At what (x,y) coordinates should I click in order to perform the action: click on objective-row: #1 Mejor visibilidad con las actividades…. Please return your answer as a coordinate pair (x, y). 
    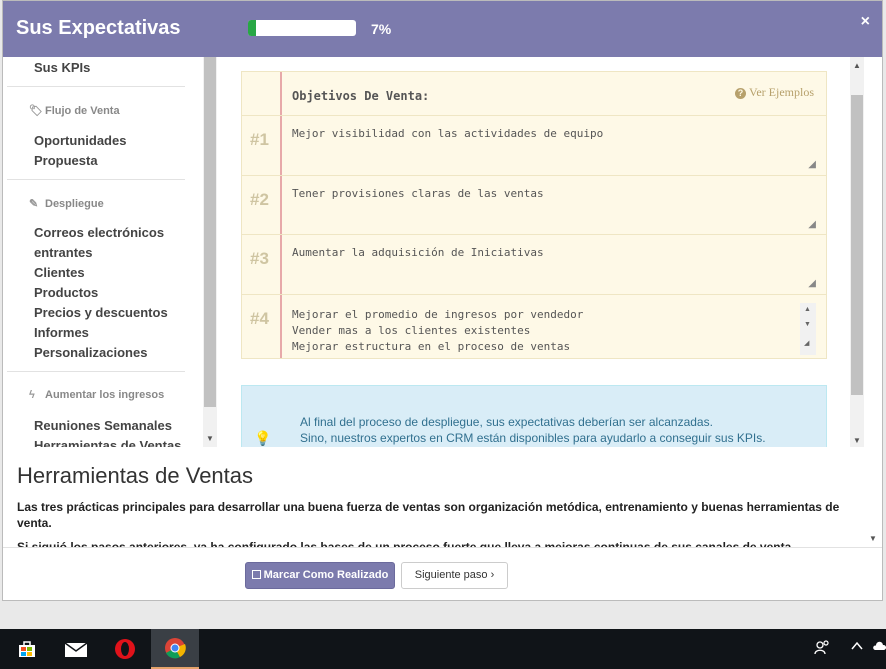
    Looking at the image, I should click on (534, 144).